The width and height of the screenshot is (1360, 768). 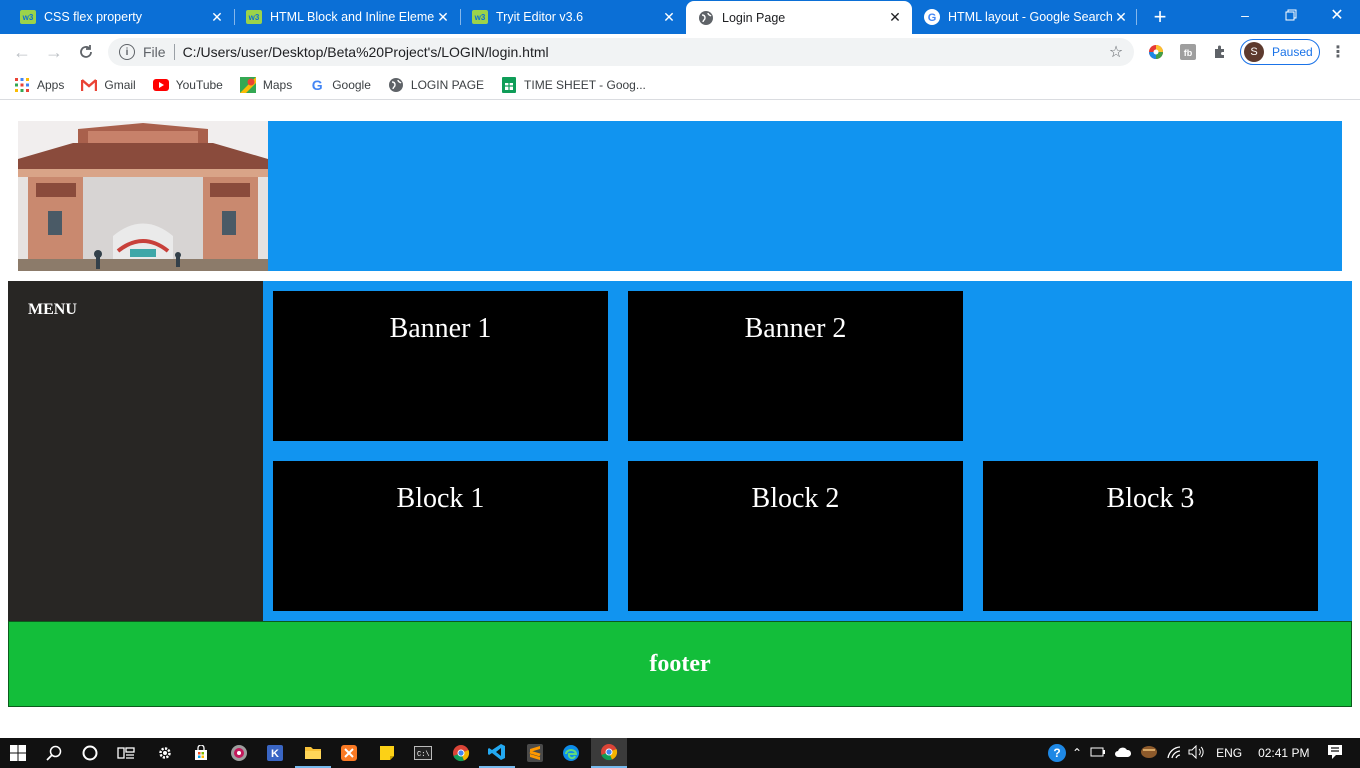 I want to click on gmail-icon, so click(x=89, y=85).